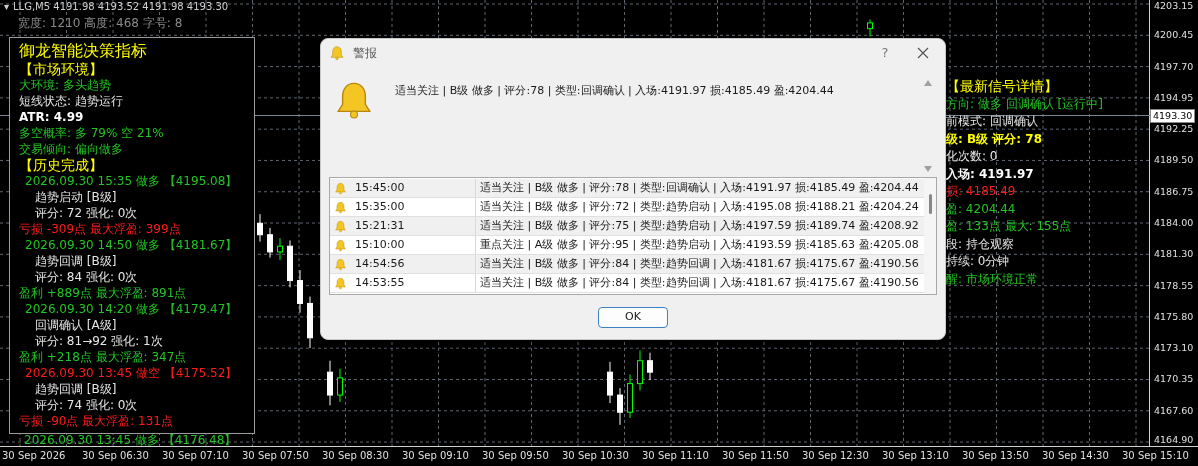 Image resolution: width=1198 pixels, height=466 pixels. Describe the element at coordinates (75, 389) in the screenshot. I see `indicator-text: 趋势回调 [B级]` at that location.